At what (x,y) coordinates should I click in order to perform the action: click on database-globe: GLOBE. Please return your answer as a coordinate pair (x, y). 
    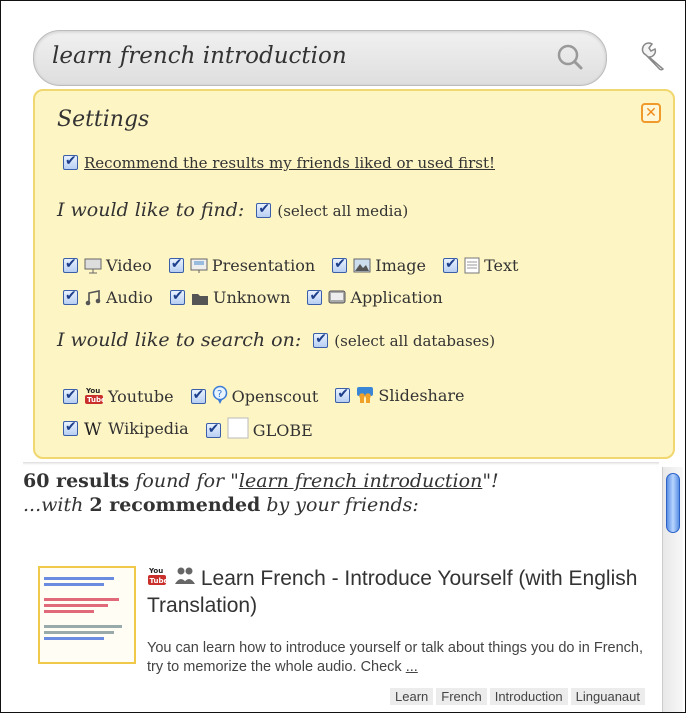
    Looking at the image, I should click on (259, 428).